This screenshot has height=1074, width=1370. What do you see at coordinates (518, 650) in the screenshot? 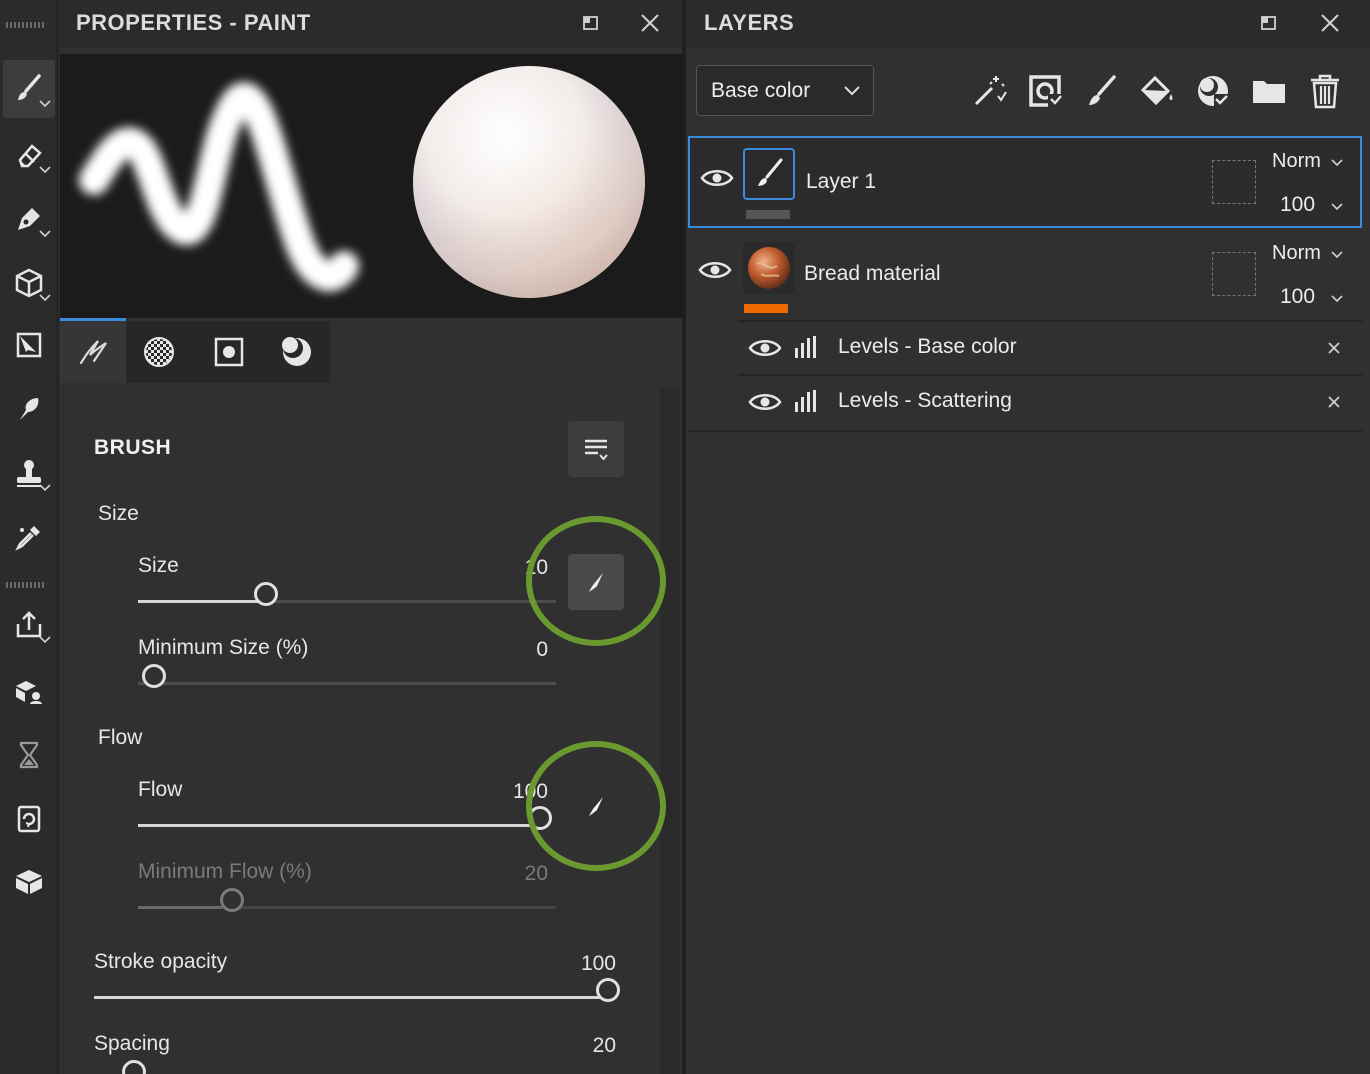
I see `min-size-value: 0` at bounding box center [518, 650].